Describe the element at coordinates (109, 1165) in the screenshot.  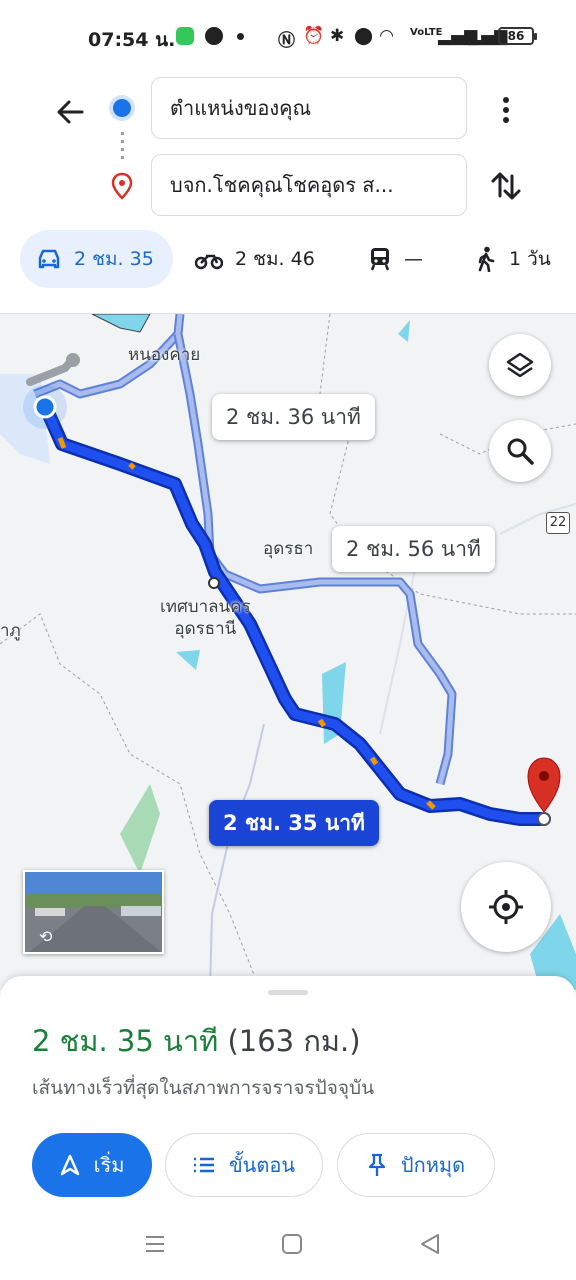
I see `start-button-label: เริ่ม` at that location.